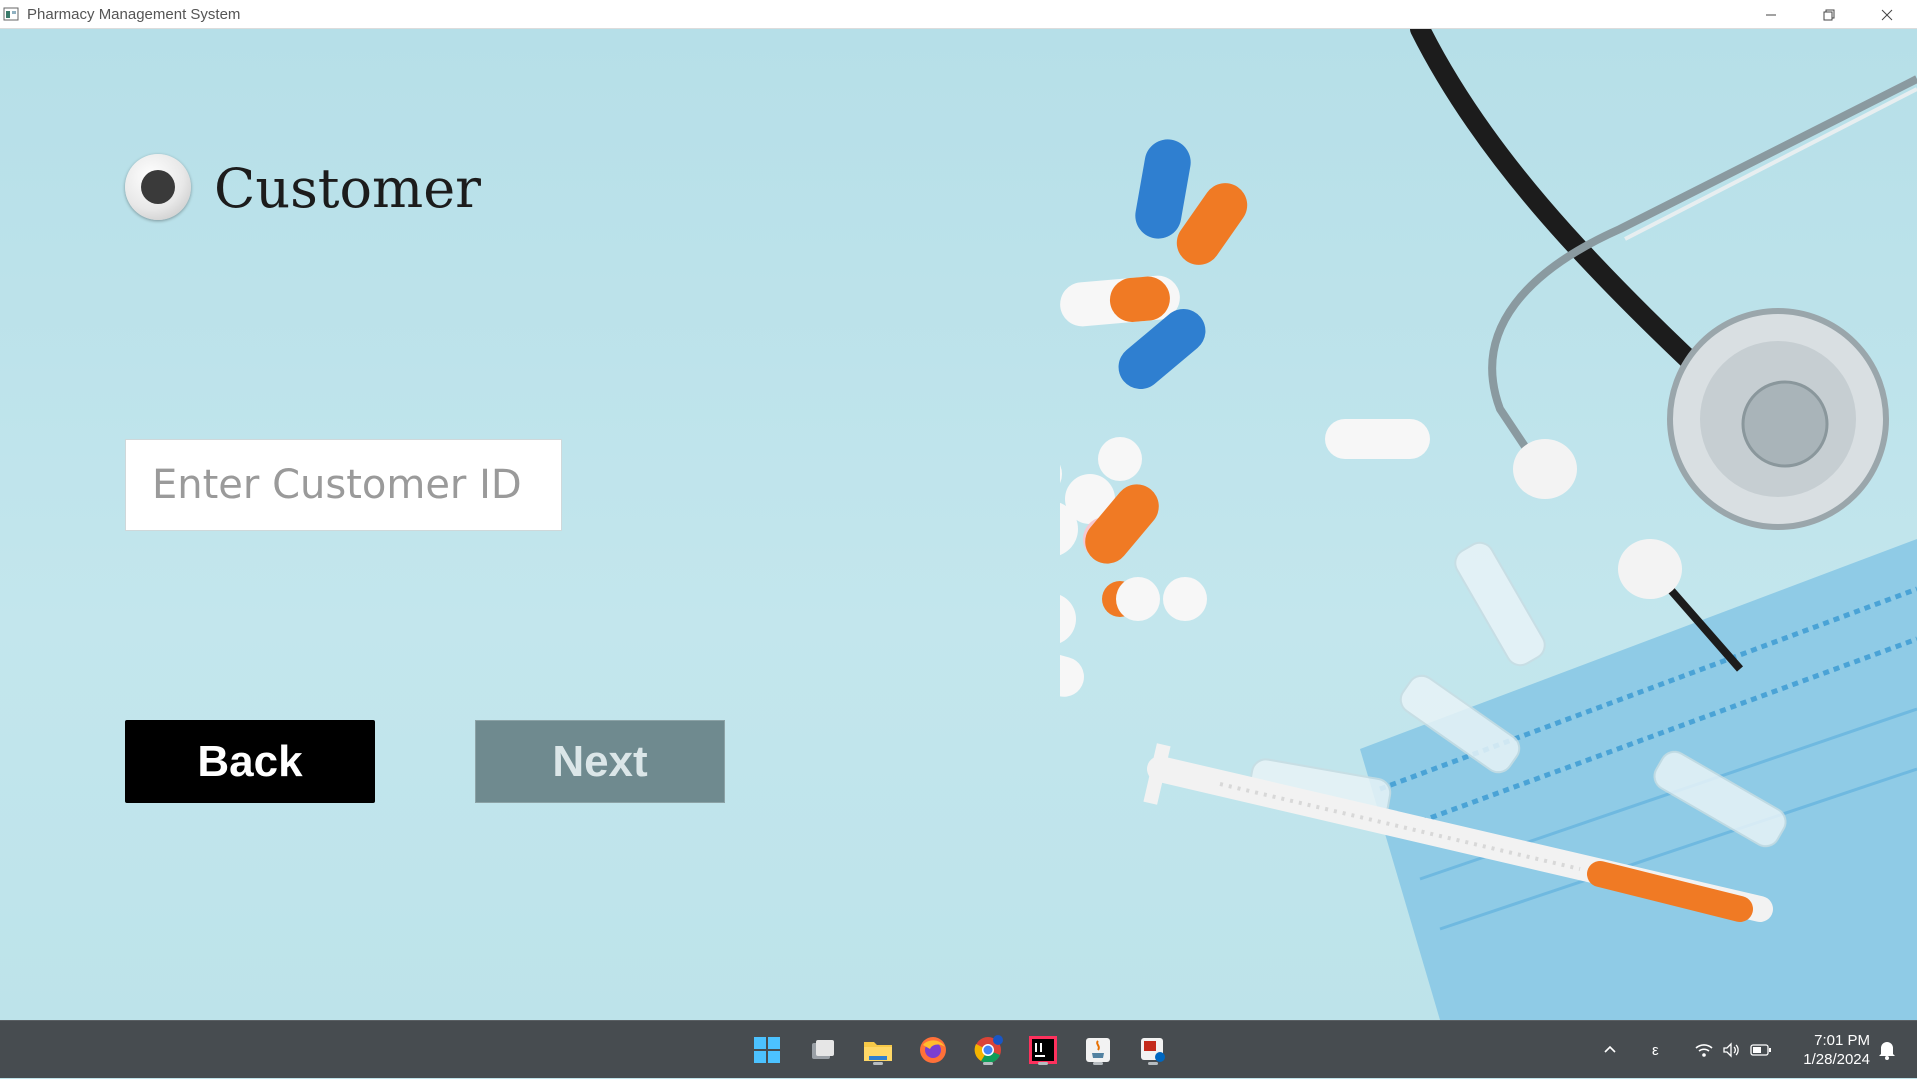  I want to click on firefox-icon, so click(933, 1050).